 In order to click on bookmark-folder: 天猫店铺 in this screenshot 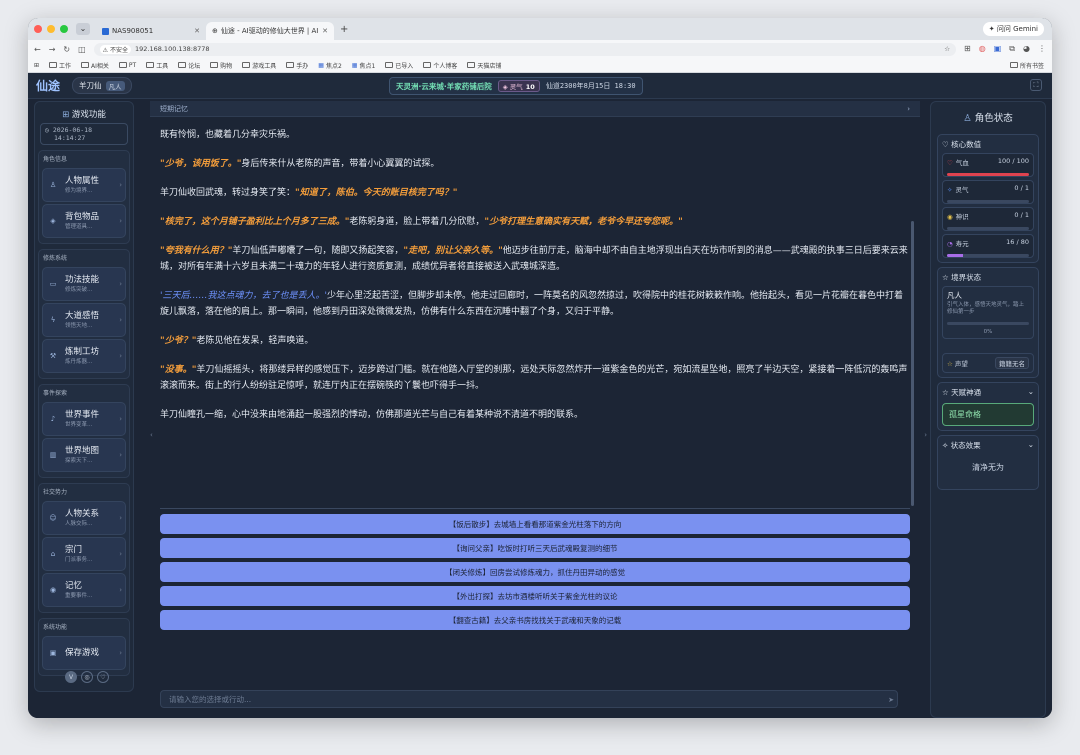, I will do `click(484, 65)`.